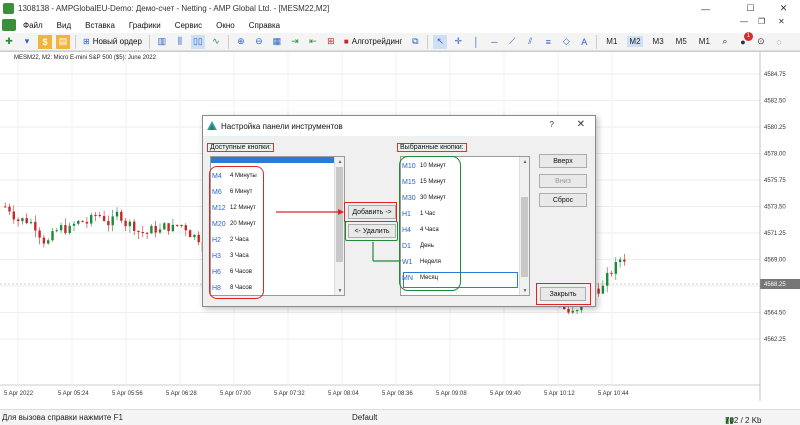 This screenshot has width=800, height=425. I want to click on crosshair-icon: ✛, so click(458, 42).